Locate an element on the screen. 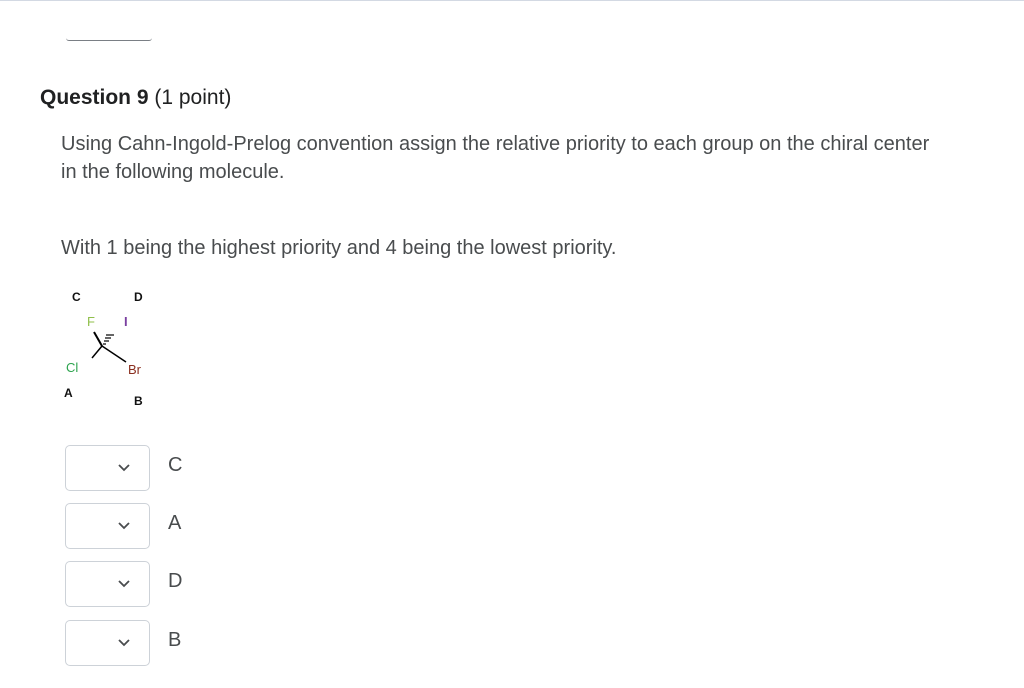 This screenshot has width=1024, height=688. fluorine-bond is located at coordinates (98, 339).